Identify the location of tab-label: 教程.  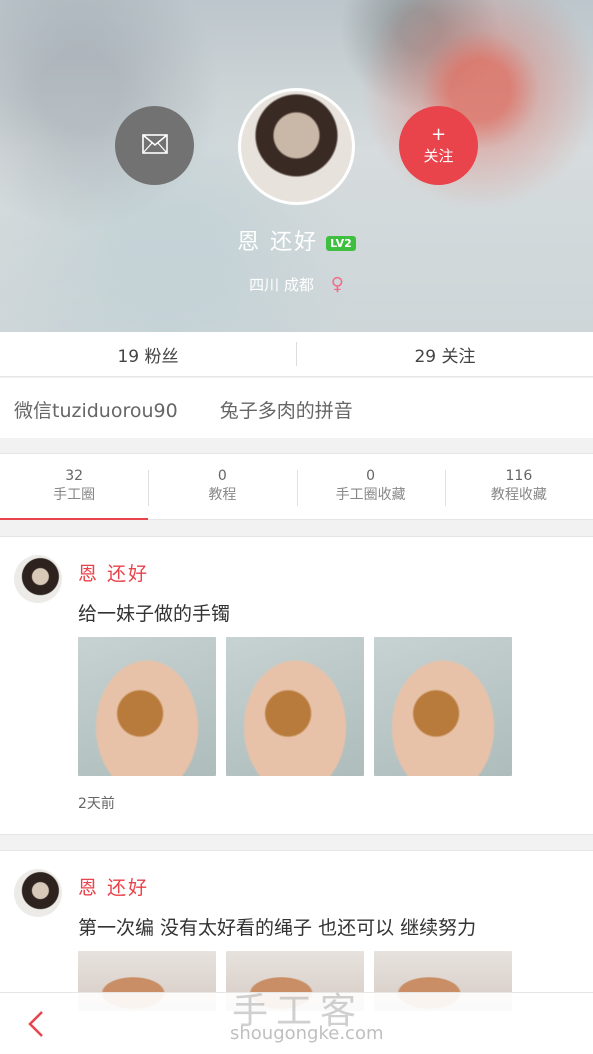
(222, 495).